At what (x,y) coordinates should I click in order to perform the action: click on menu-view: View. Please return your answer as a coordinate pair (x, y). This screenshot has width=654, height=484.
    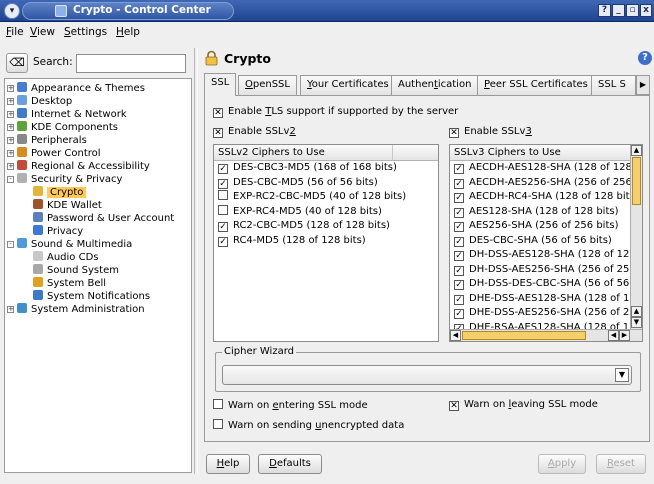
    Looking at the image, I should click on (42, 32).